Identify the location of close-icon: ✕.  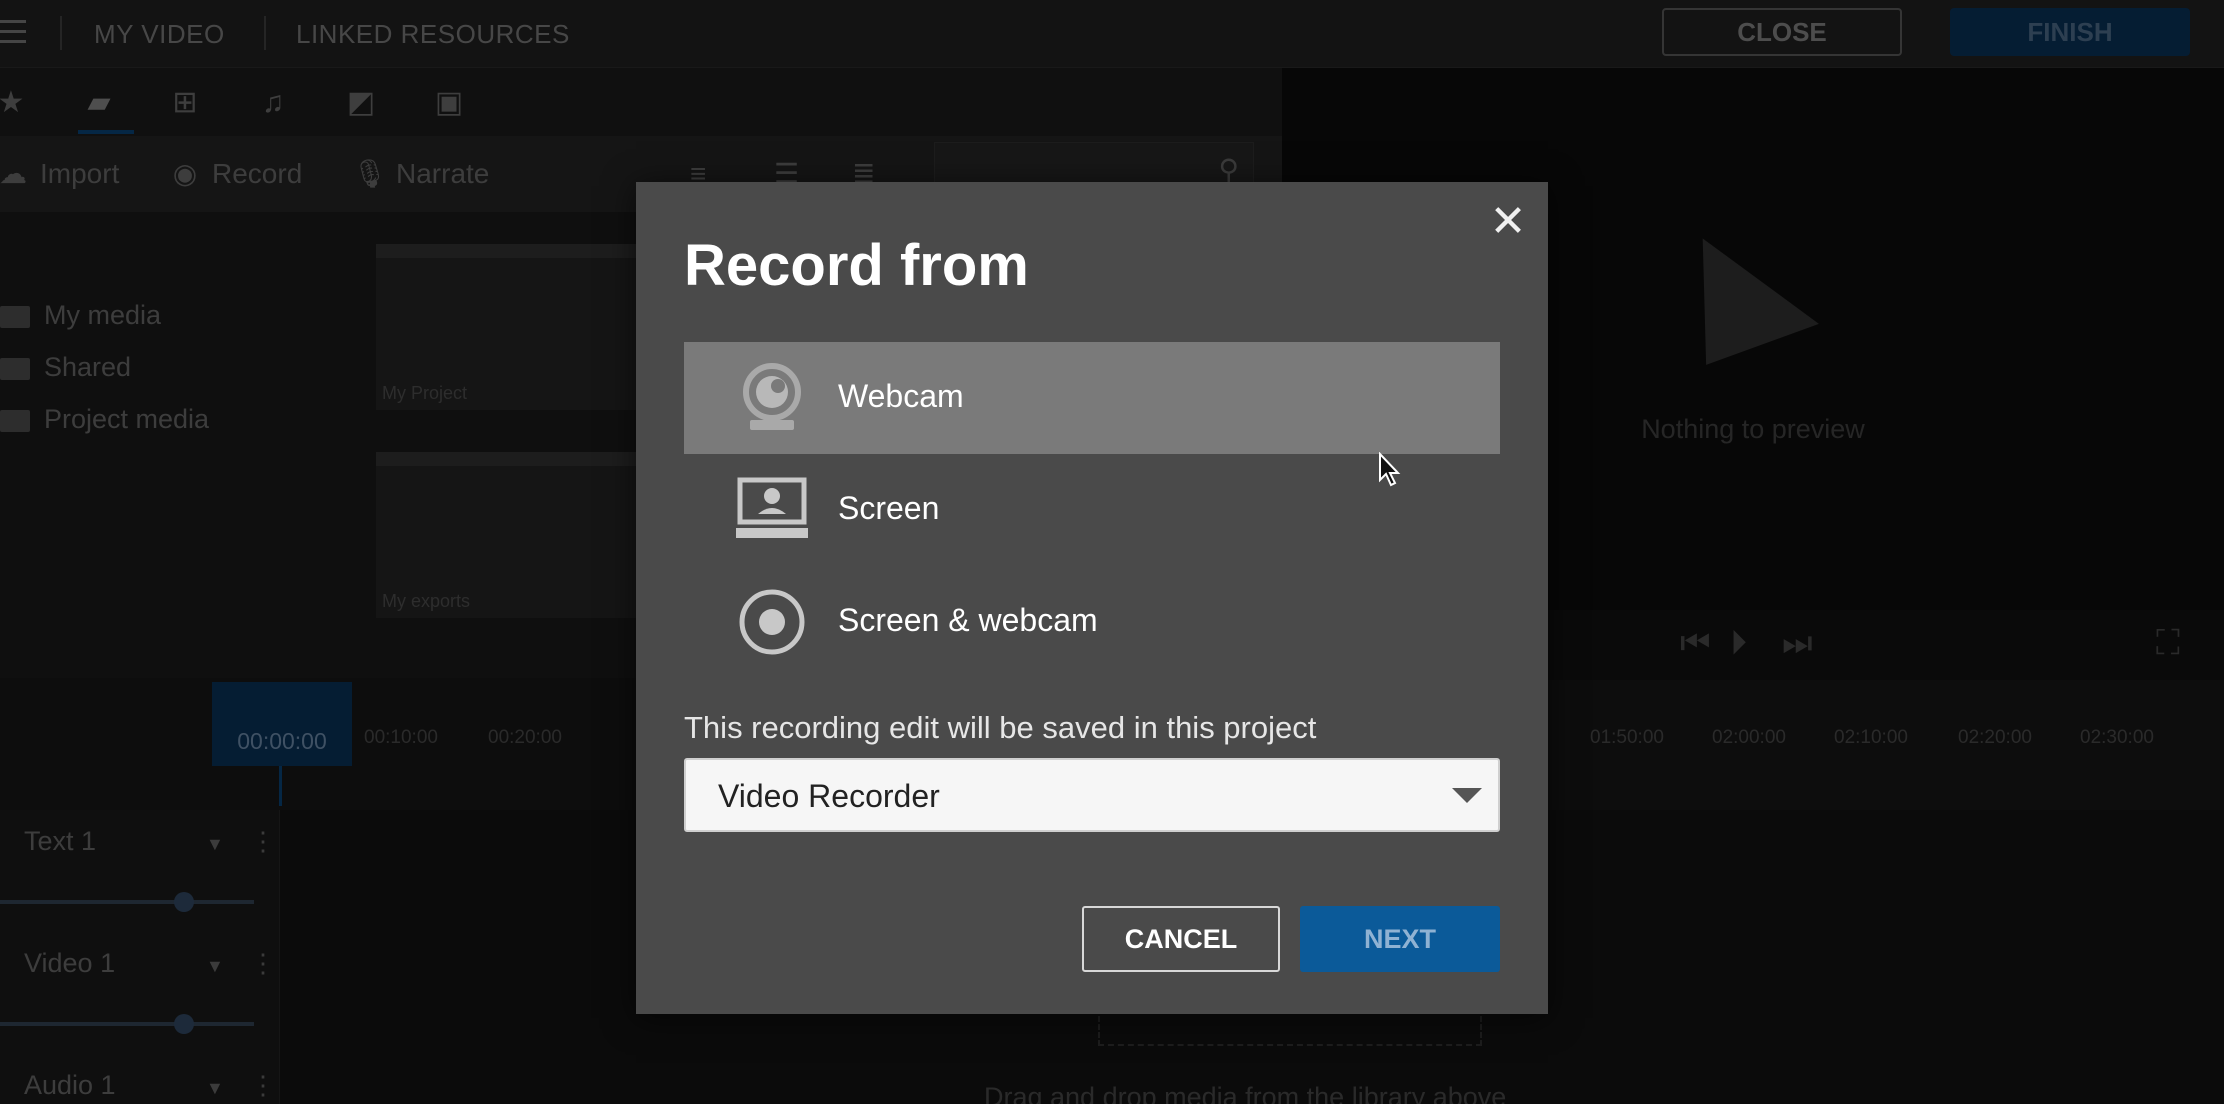
(1508, 222).